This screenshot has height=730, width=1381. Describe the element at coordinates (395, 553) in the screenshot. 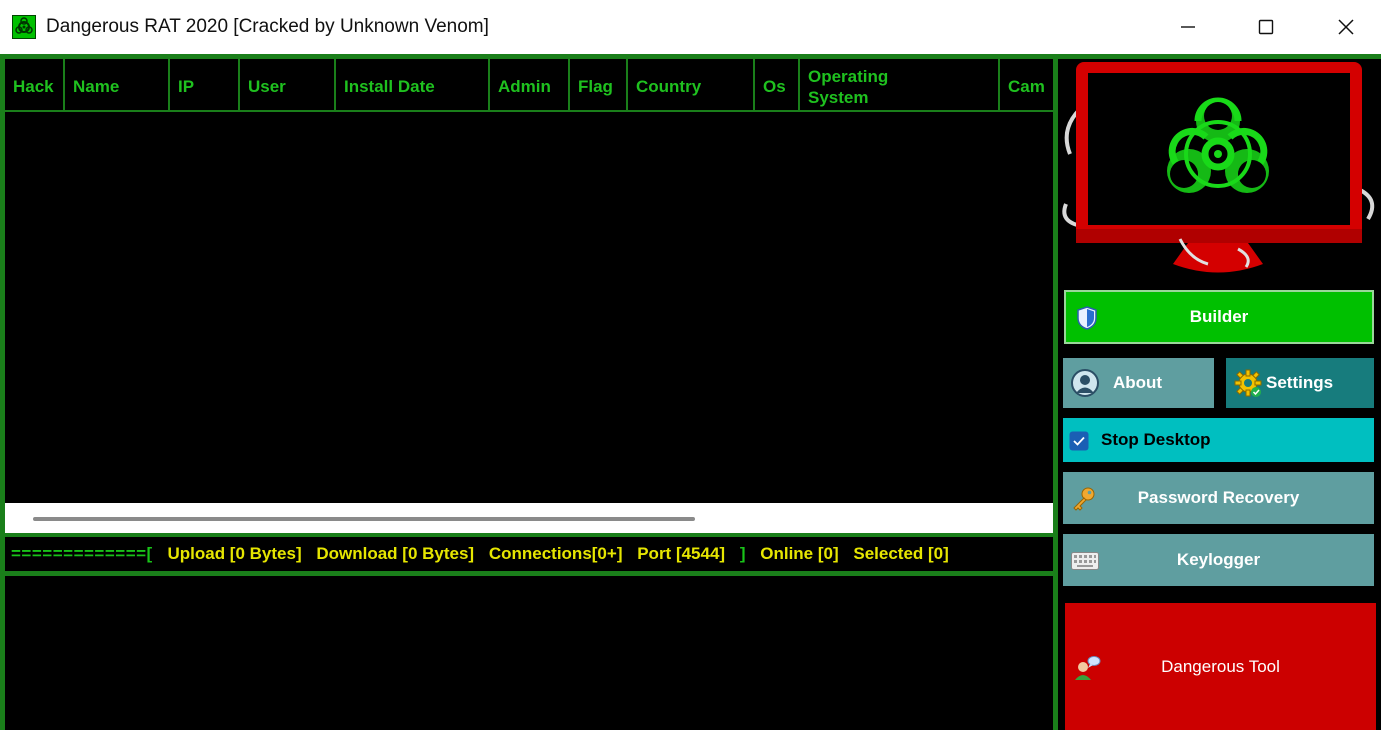

I see `status-download: Download [0 Bytes]` at that location.